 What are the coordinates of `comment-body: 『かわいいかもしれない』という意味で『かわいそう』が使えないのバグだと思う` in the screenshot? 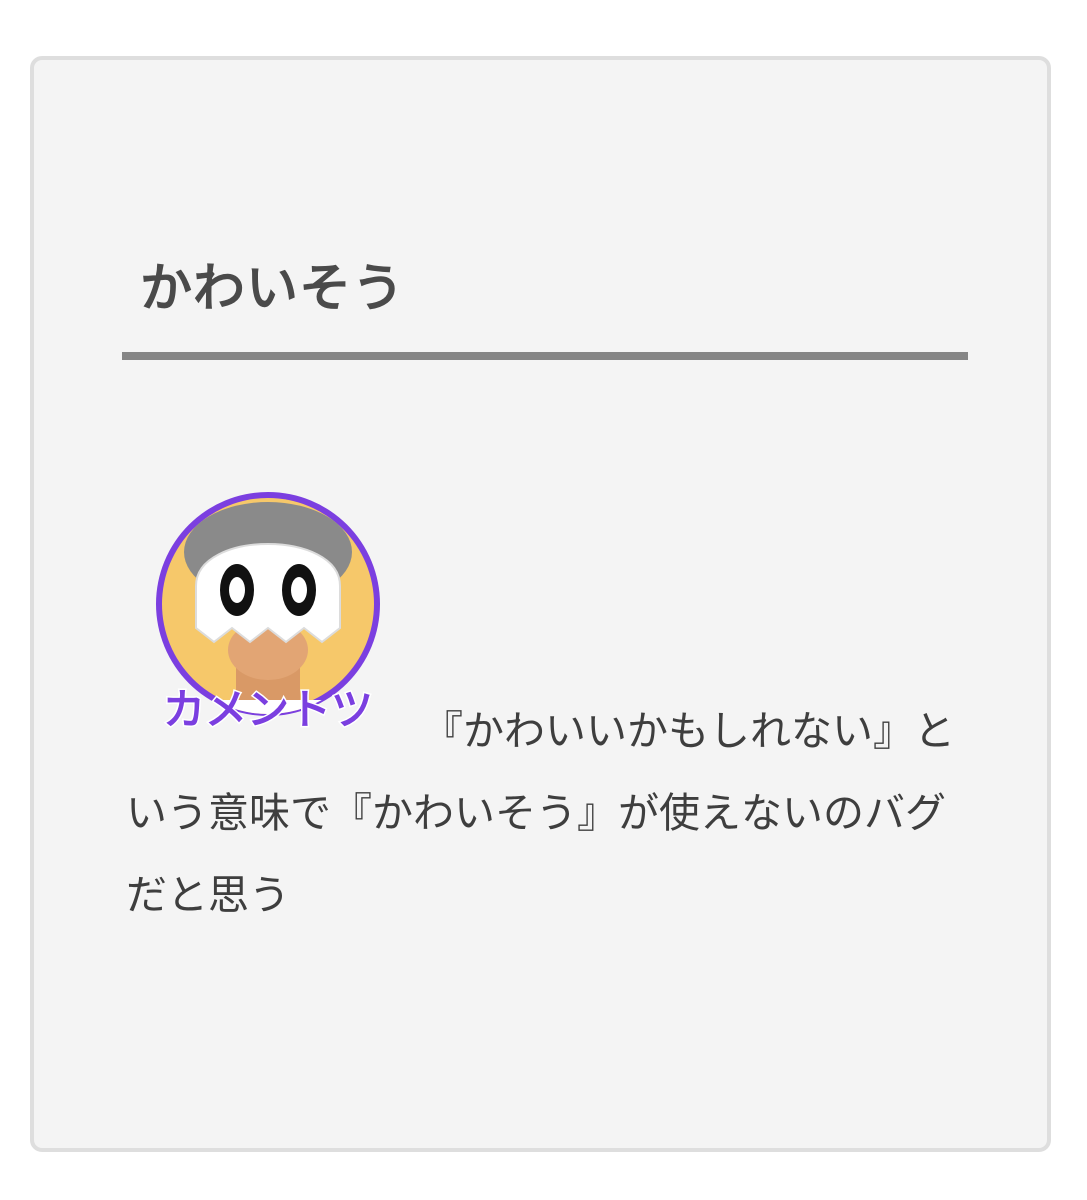 It's located at (540, 813).